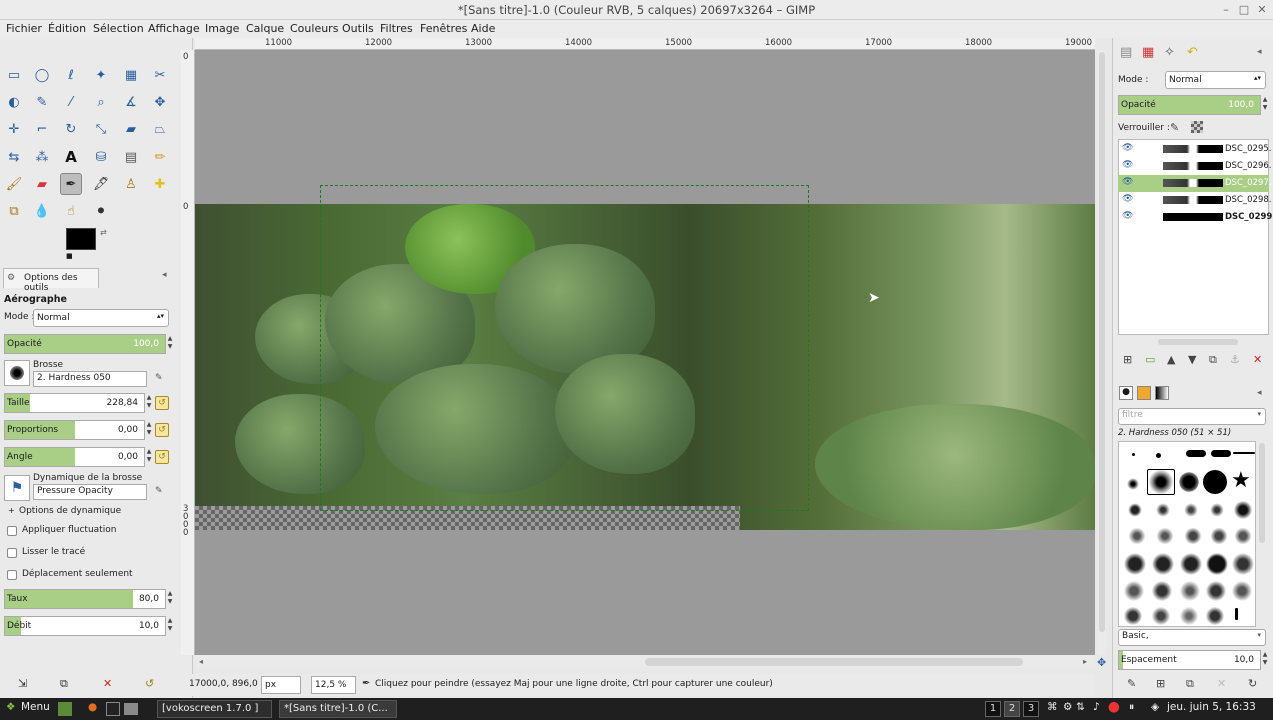 The height and width of the screenshot is (720, 1273). Describe the element at coordinates (265, 28) in the screenshot. I see `menu-calque: Calque` at that location.